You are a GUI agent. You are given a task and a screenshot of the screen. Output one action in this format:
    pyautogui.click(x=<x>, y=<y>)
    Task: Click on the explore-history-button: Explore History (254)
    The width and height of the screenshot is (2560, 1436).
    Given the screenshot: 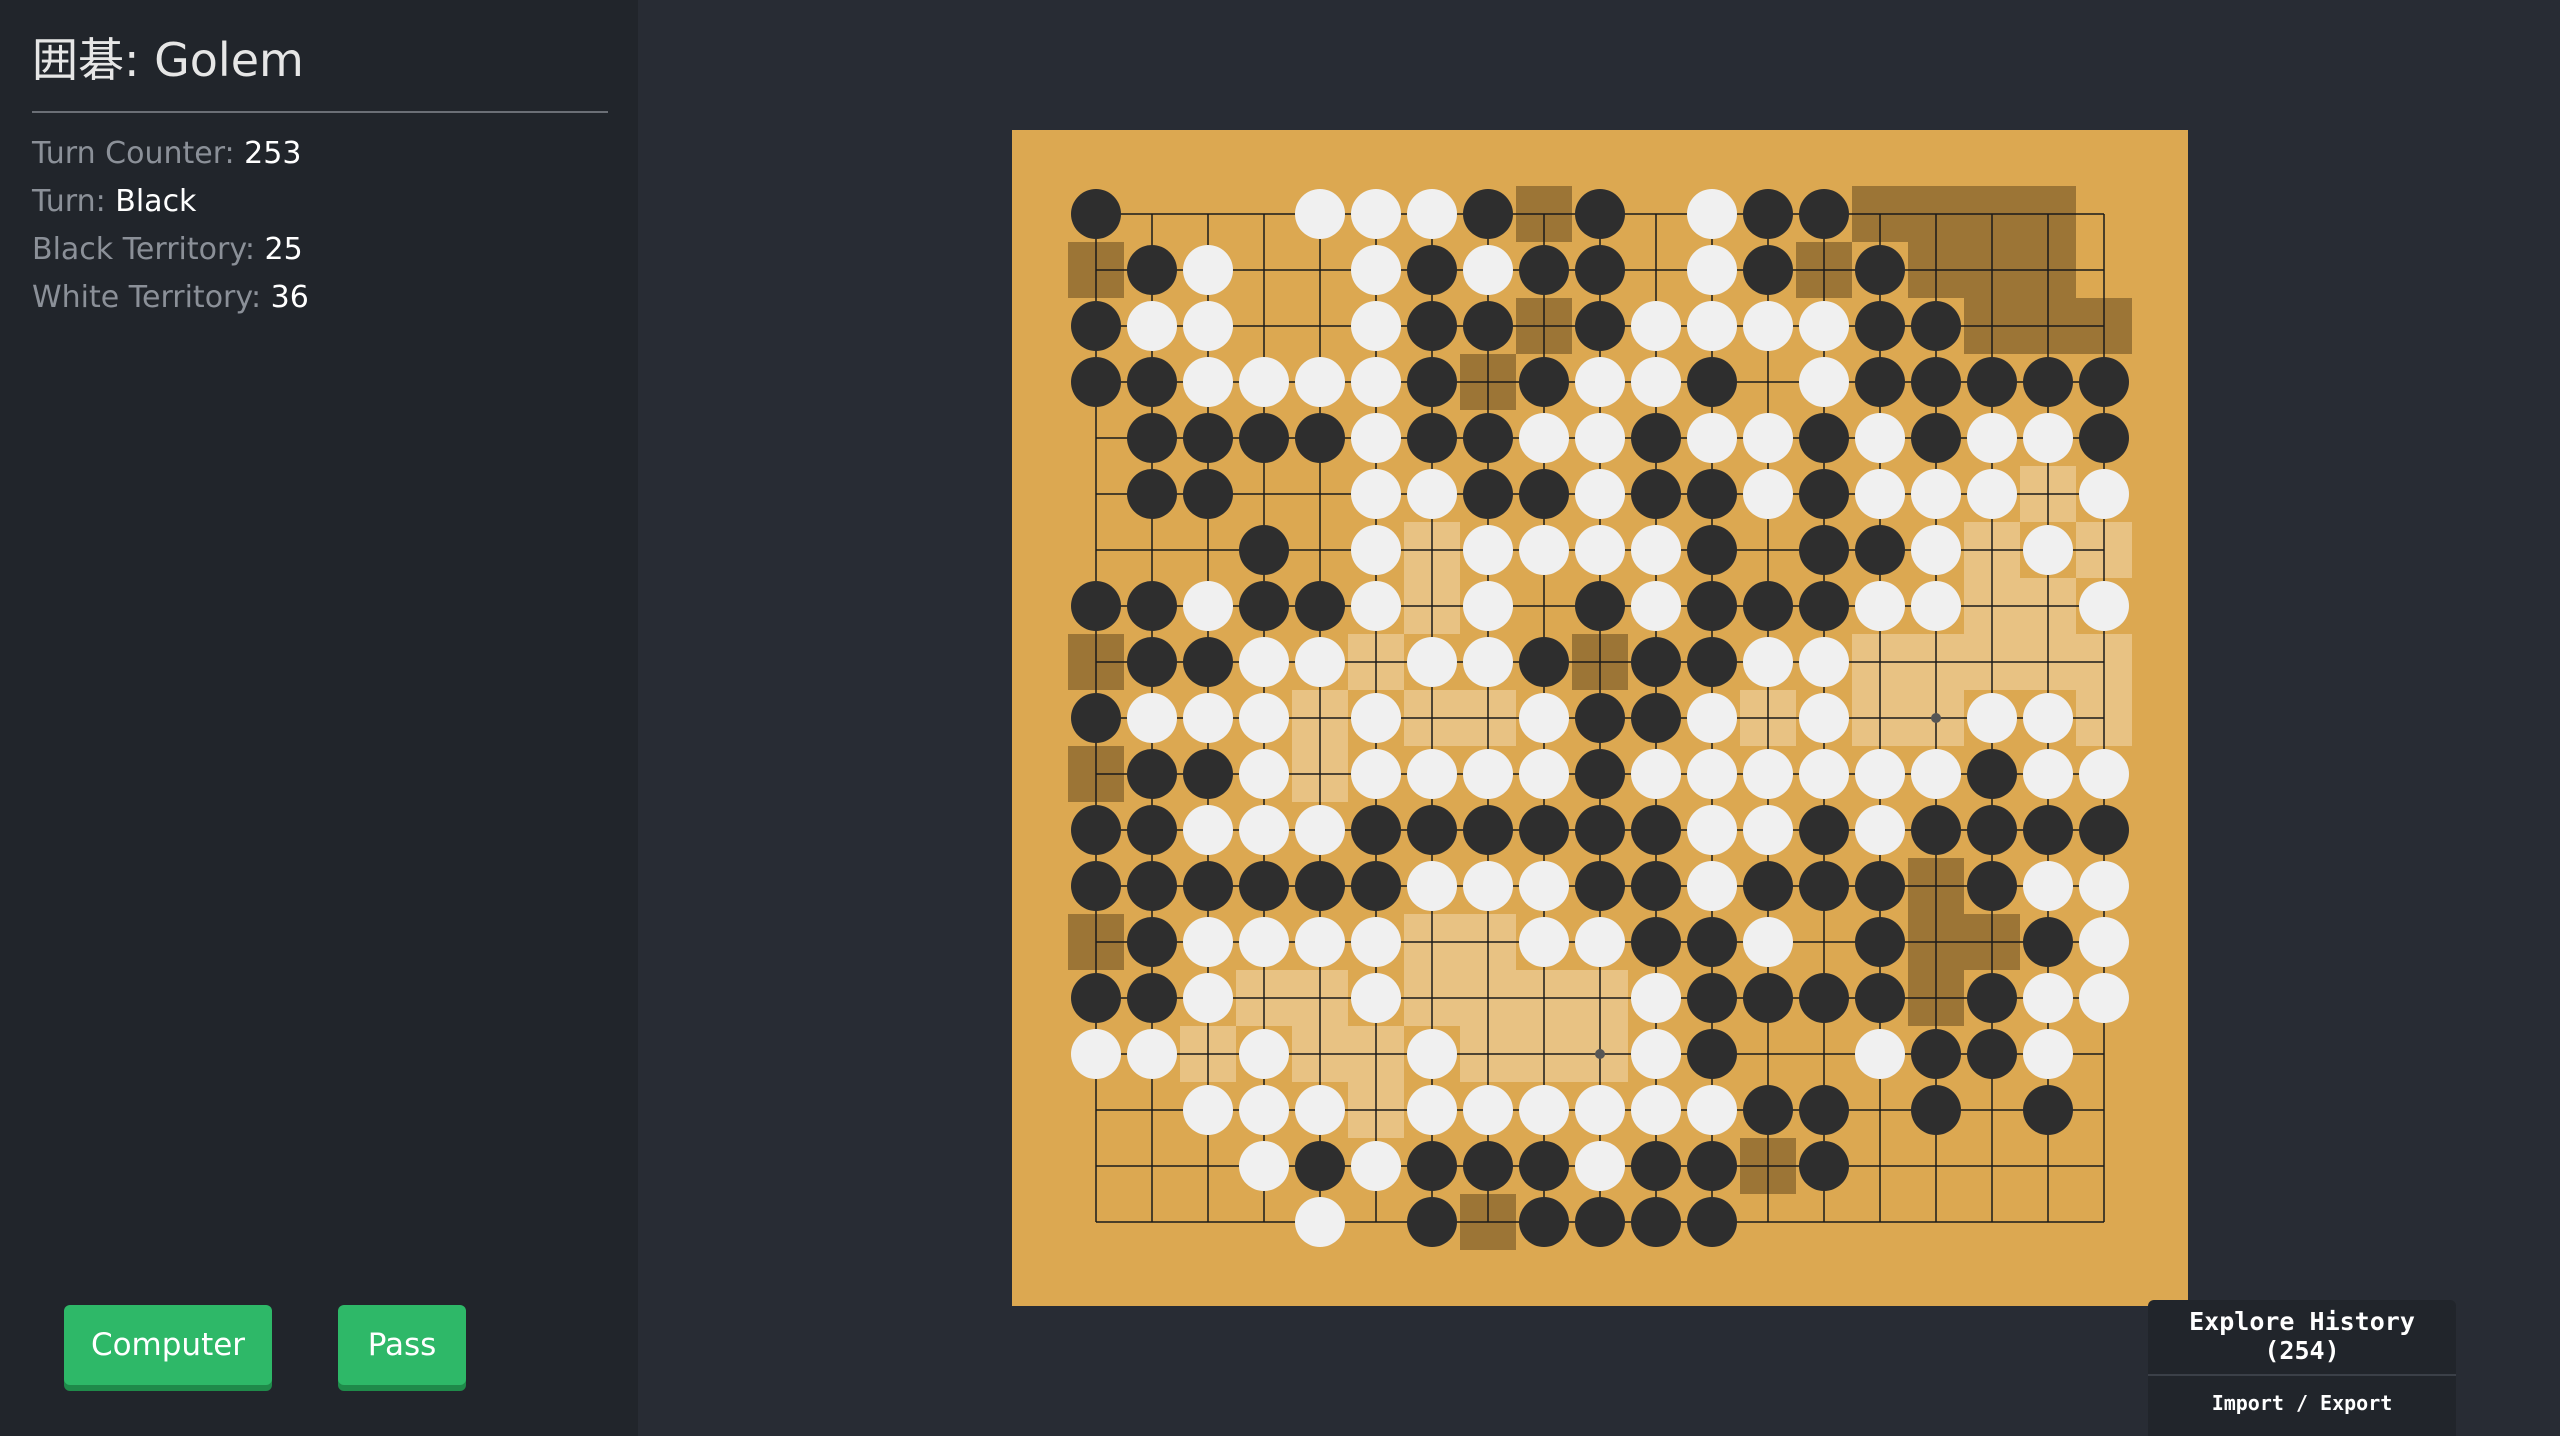 What is the action you would take?
    pyautogui.click(x=2302, y=1336)
    